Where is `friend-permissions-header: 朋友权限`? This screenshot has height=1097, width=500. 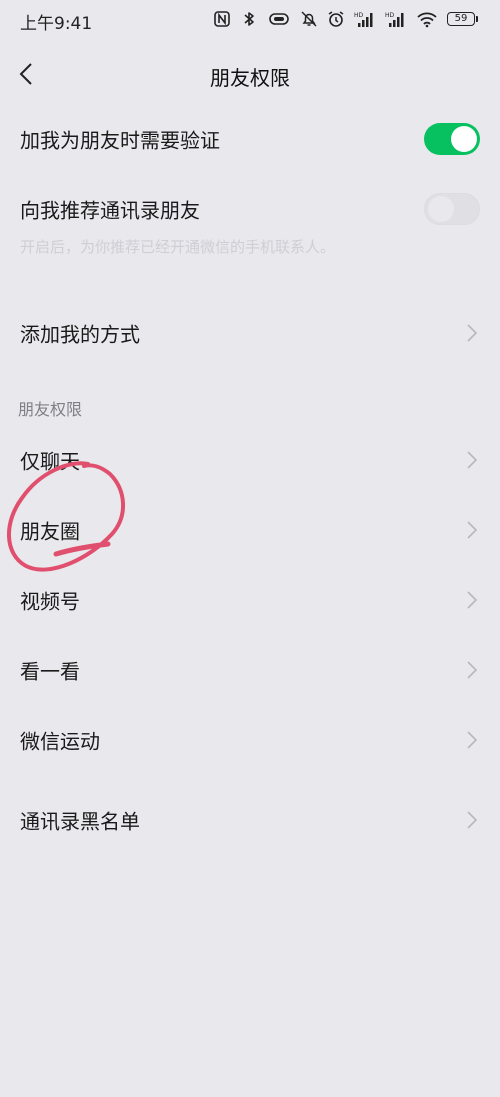
friend-permissions-header: 朋友权限 is located at coordinates (50, 409).